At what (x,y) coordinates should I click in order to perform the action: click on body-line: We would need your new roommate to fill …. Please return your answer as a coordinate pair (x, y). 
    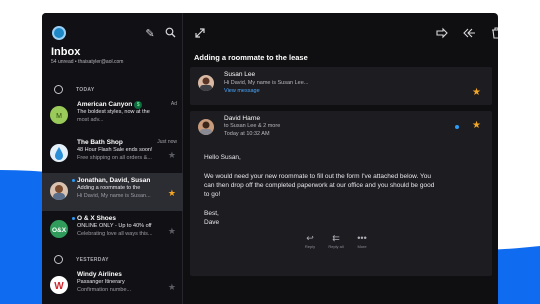
    Looking at the image, I should click on (317, 176).